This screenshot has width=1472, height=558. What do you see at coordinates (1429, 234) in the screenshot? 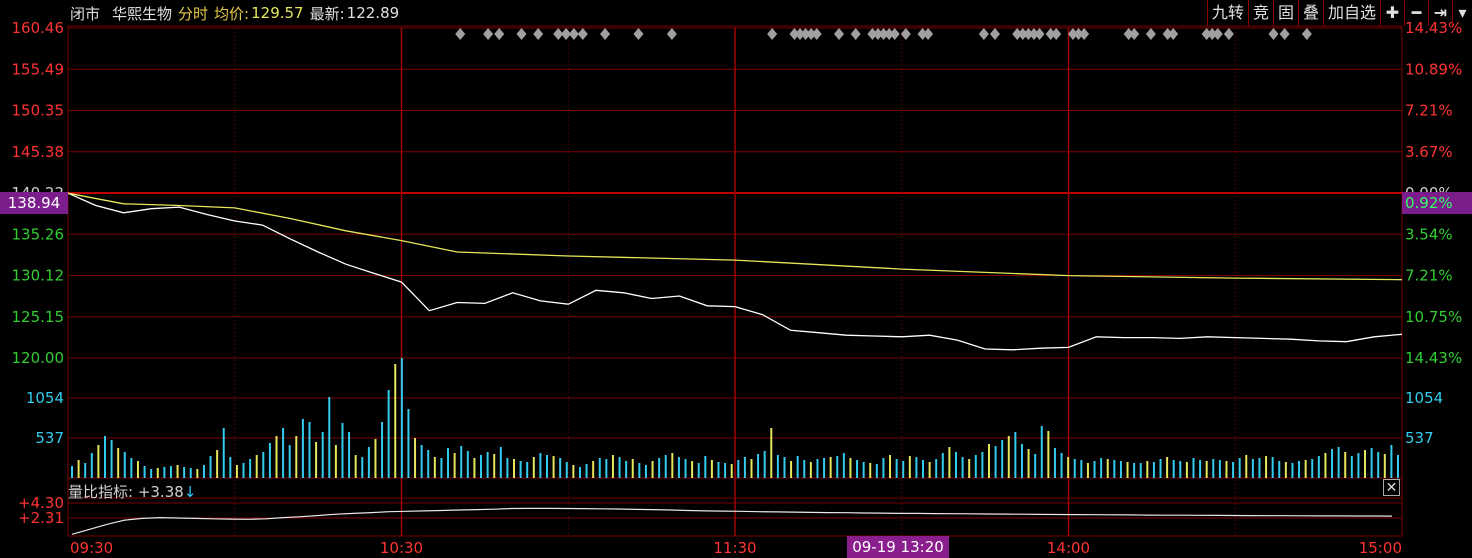
I see `percent-tick-label: 3.54%` at bounding box center [1429, 234].